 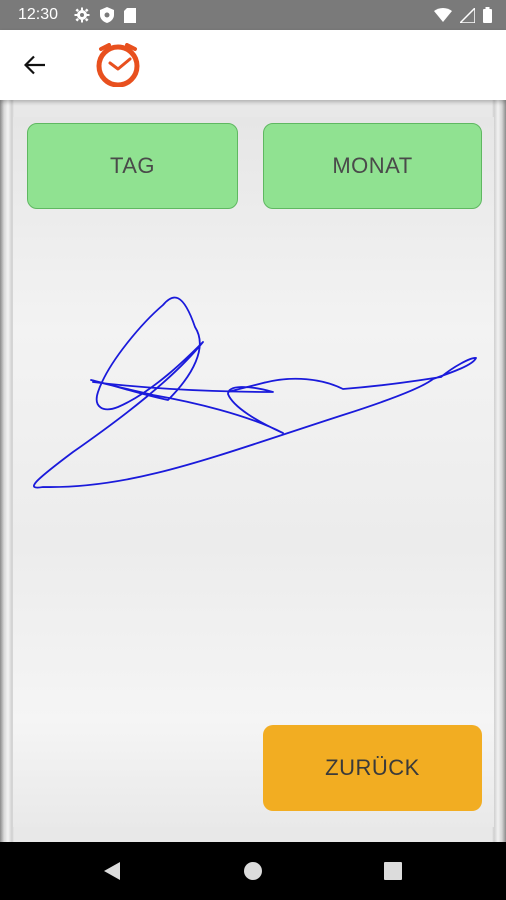 I want to click on status-icons-left, so click(x=105, y=15).